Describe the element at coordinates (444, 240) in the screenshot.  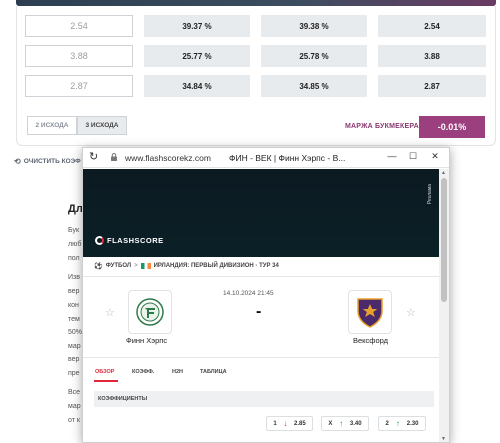
I see `scrollbar-thumb` at that location.